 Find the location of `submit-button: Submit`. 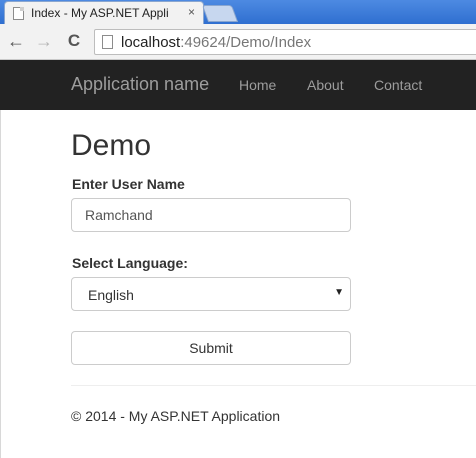

submit-button: Submit is located at coordinates (211, 348).